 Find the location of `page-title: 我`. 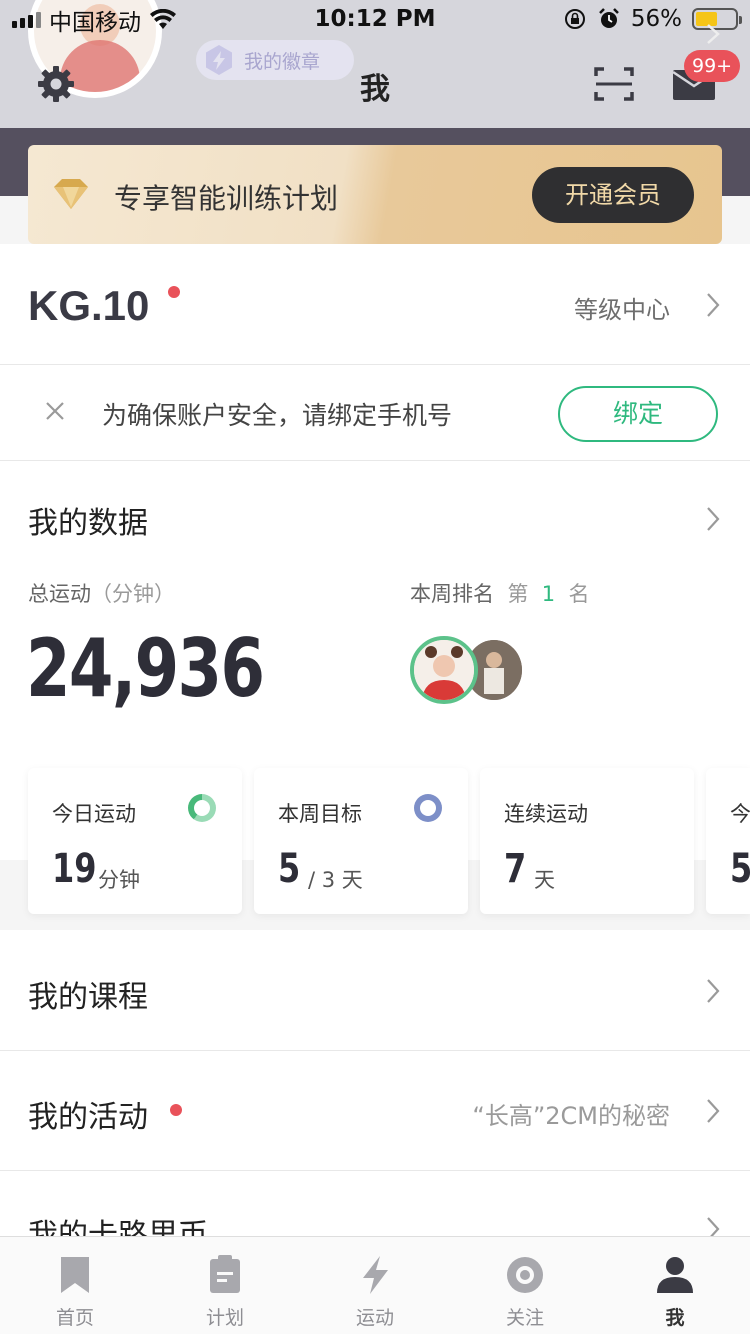

page-title: 我 is located at coordinates (375, 89).